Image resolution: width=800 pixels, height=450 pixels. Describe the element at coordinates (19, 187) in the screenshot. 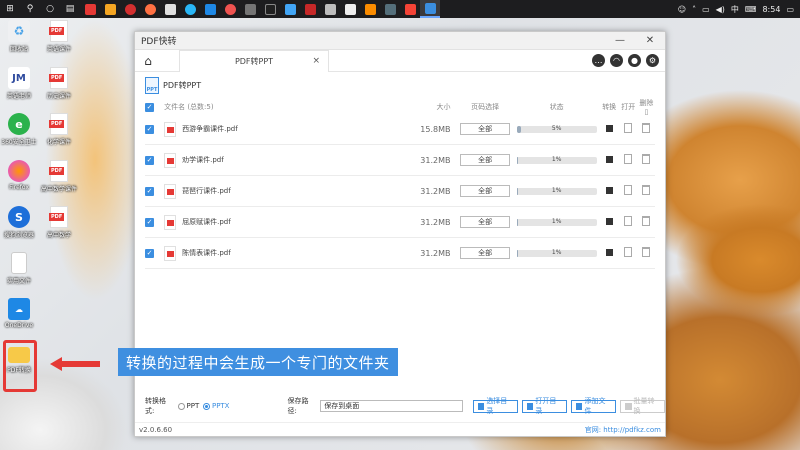

I see `desktop-icon-label: Firefox` at that location.